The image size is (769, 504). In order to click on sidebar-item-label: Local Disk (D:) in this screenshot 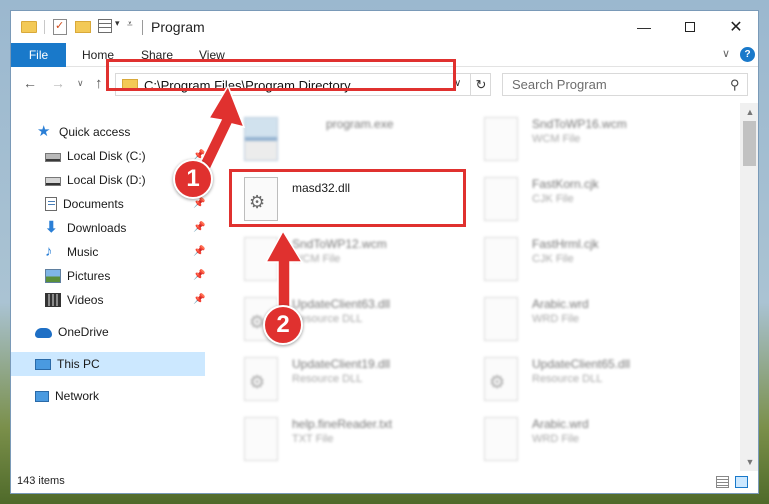, I will do `click(106, 180)`.